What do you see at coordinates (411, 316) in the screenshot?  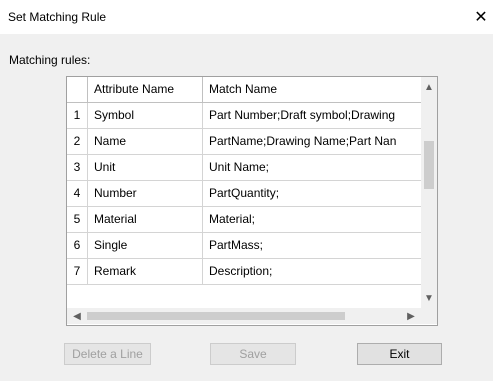 I see `scroll-right-icon: ▶` at bounding box center [411, 316].